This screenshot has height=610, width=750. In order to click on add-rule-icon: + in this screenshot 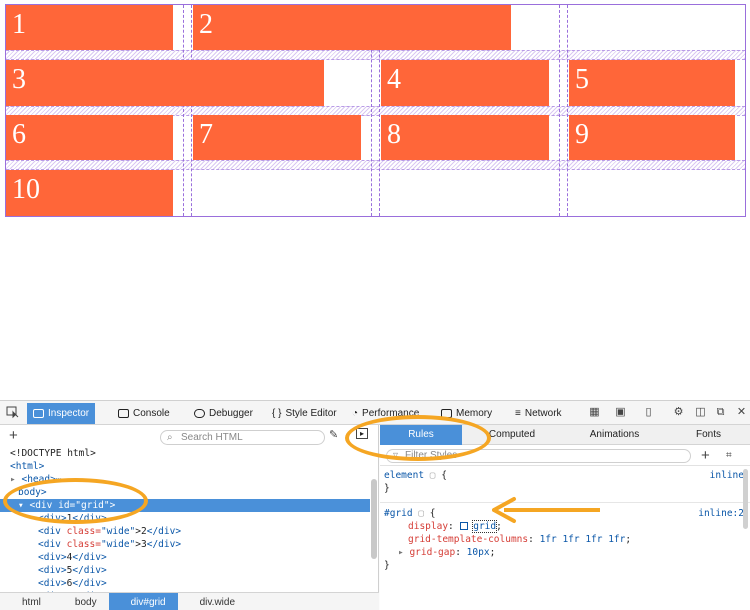, I will do `click(705, 455)`.